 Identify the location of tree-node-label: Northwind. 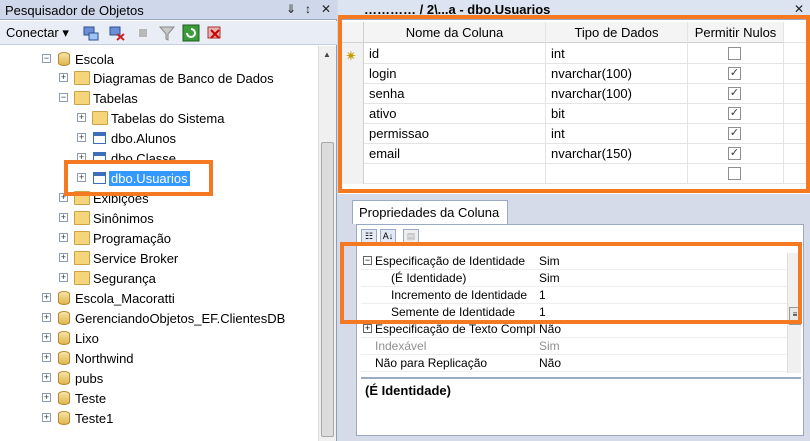
(104, 358).